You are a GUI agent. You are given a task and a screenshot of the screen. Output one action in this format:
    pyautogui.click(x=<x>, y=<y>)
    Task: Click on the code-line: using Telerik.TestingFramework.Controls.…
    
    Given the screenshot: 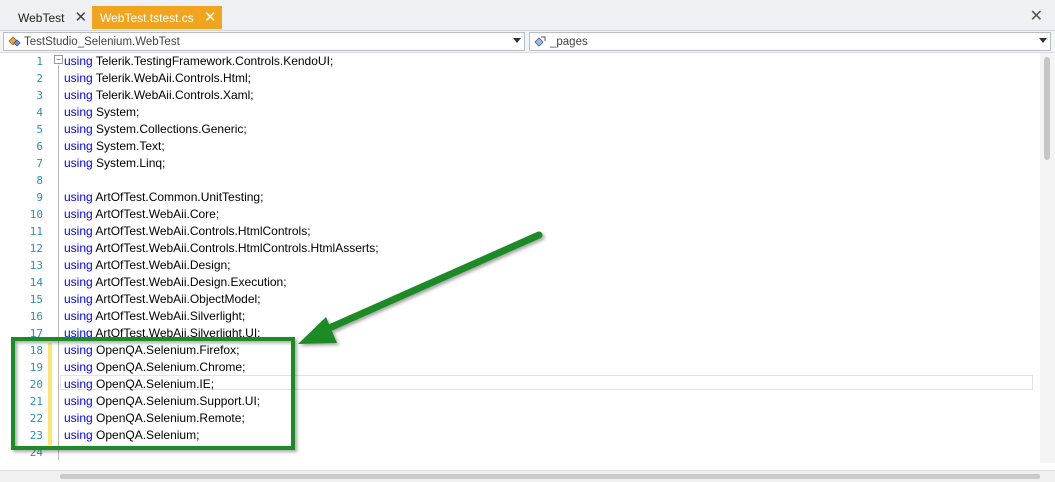 What is the action you would take?
    pyautogui.click(x=198, y=61)
    